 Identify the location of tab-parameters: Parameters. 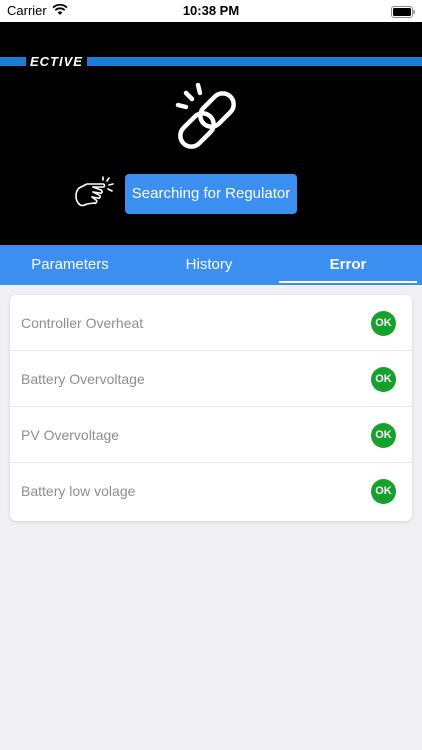
(70, 265).